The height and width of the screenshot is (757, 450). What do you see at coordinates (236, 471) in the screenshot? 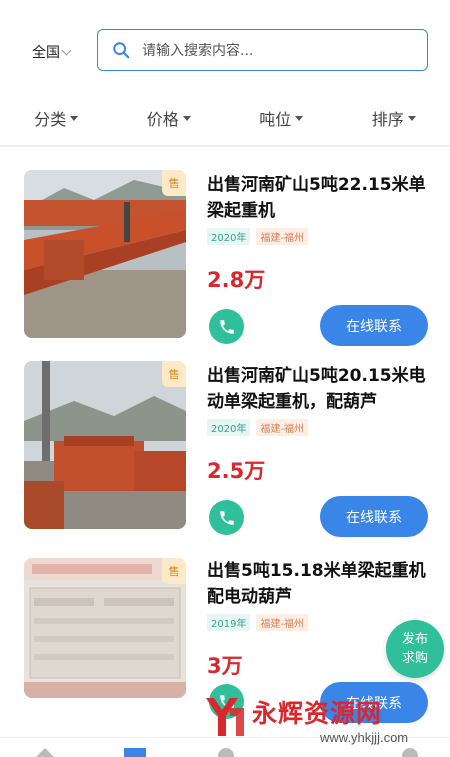
I see `listing-price: 2.5万` at bounding box center [236, 471].